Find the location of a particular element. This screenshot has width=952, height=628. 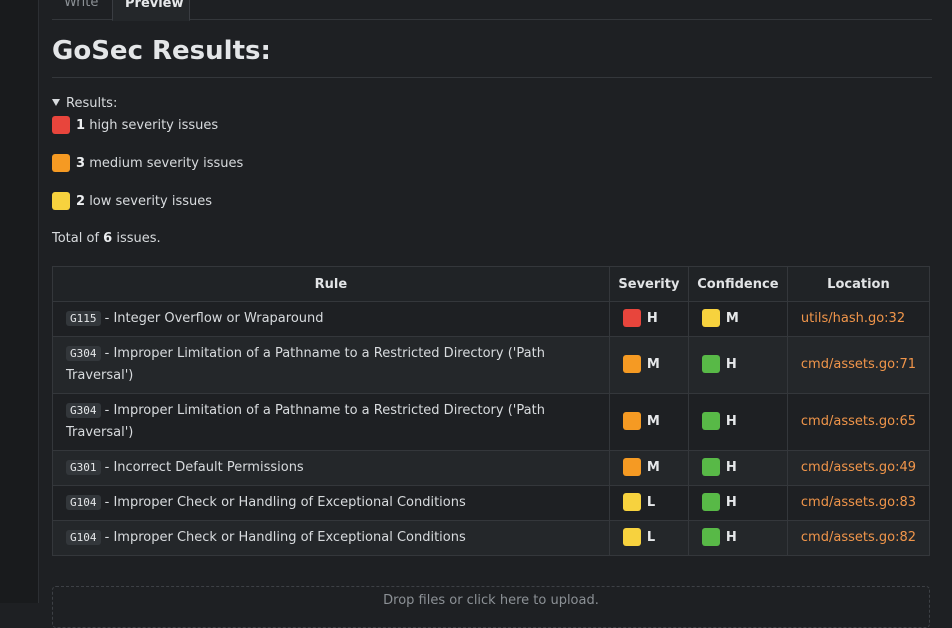

location-cell: cmd/assets.go:82 is located at coordinates (858, 538).